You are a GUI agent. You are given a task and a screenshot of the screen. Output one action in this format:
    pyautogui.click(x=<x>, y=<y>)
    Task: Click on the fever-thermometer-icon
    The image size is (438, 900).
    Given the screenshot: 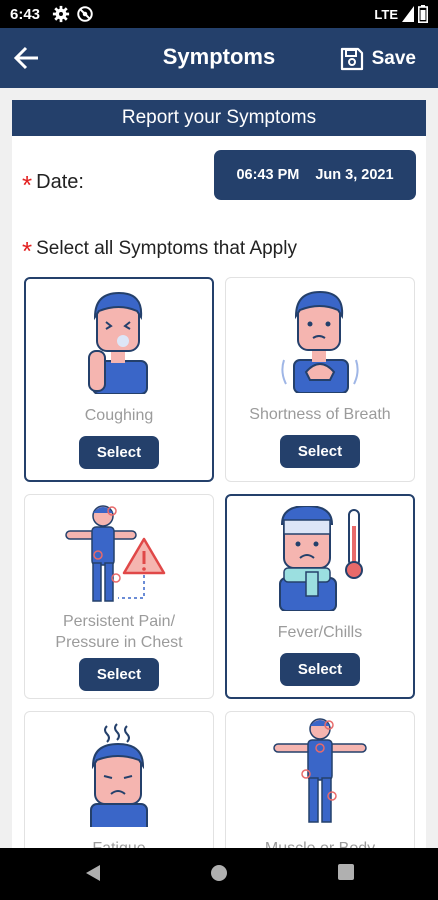 What is the action you would take?
    pyautogui.click(x=321, y=558)
    